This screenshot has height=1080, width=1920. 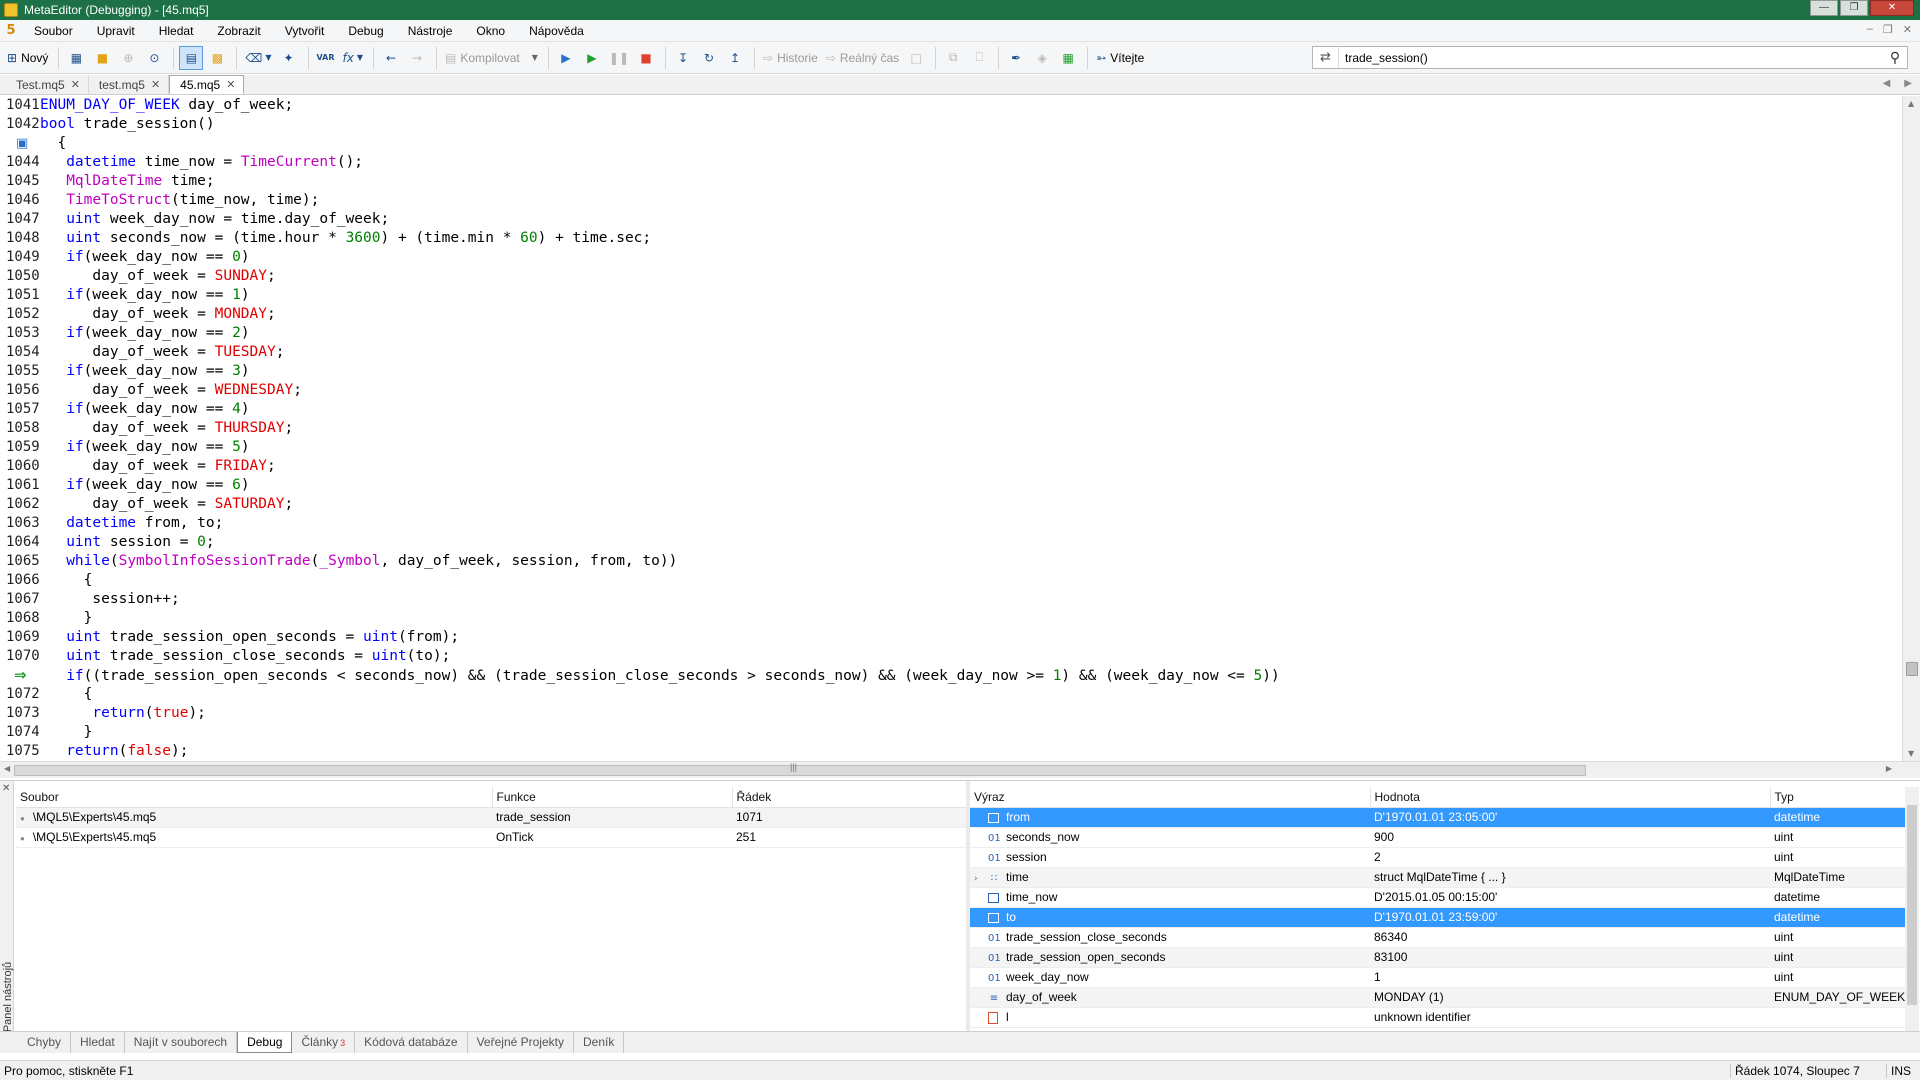 I want to click on menu-napoveda: Nápověda, so click(x=556, y=31).